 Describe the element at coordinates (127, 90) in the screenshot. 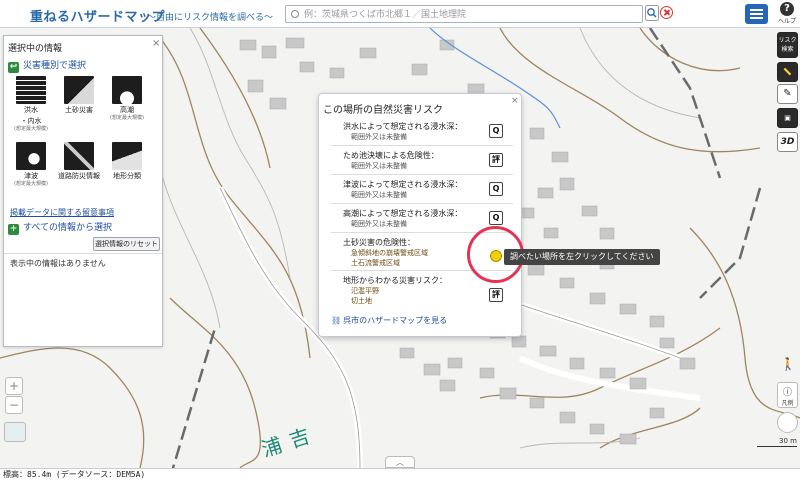

I see `storm-surge-icon` at that location.